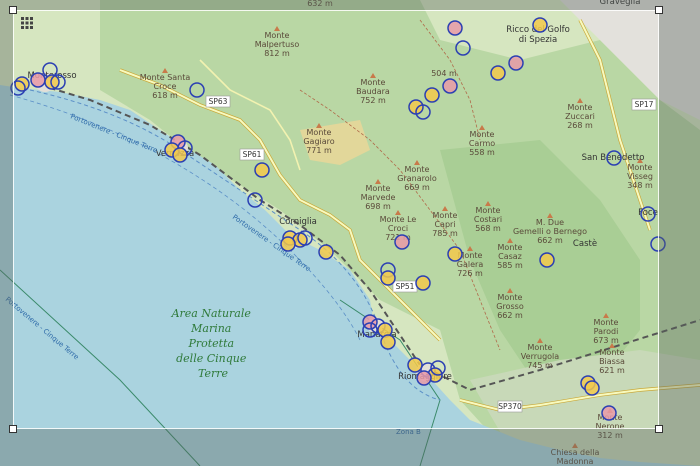 This screenshot has height=466, width=700. What do you see at coordinates (210, 328) in the screenshot?
I see `protected-area-line-2: Marina` at bounding box center [210, 328].